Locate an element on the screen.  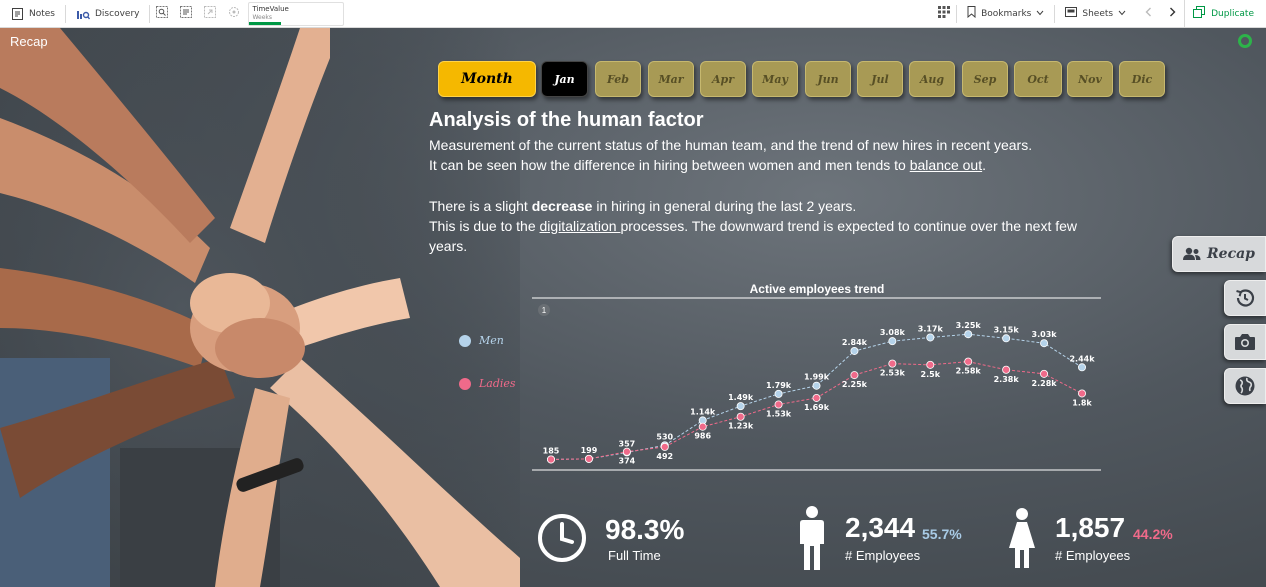
sheets-icon is located at coordinates (1071, 13).